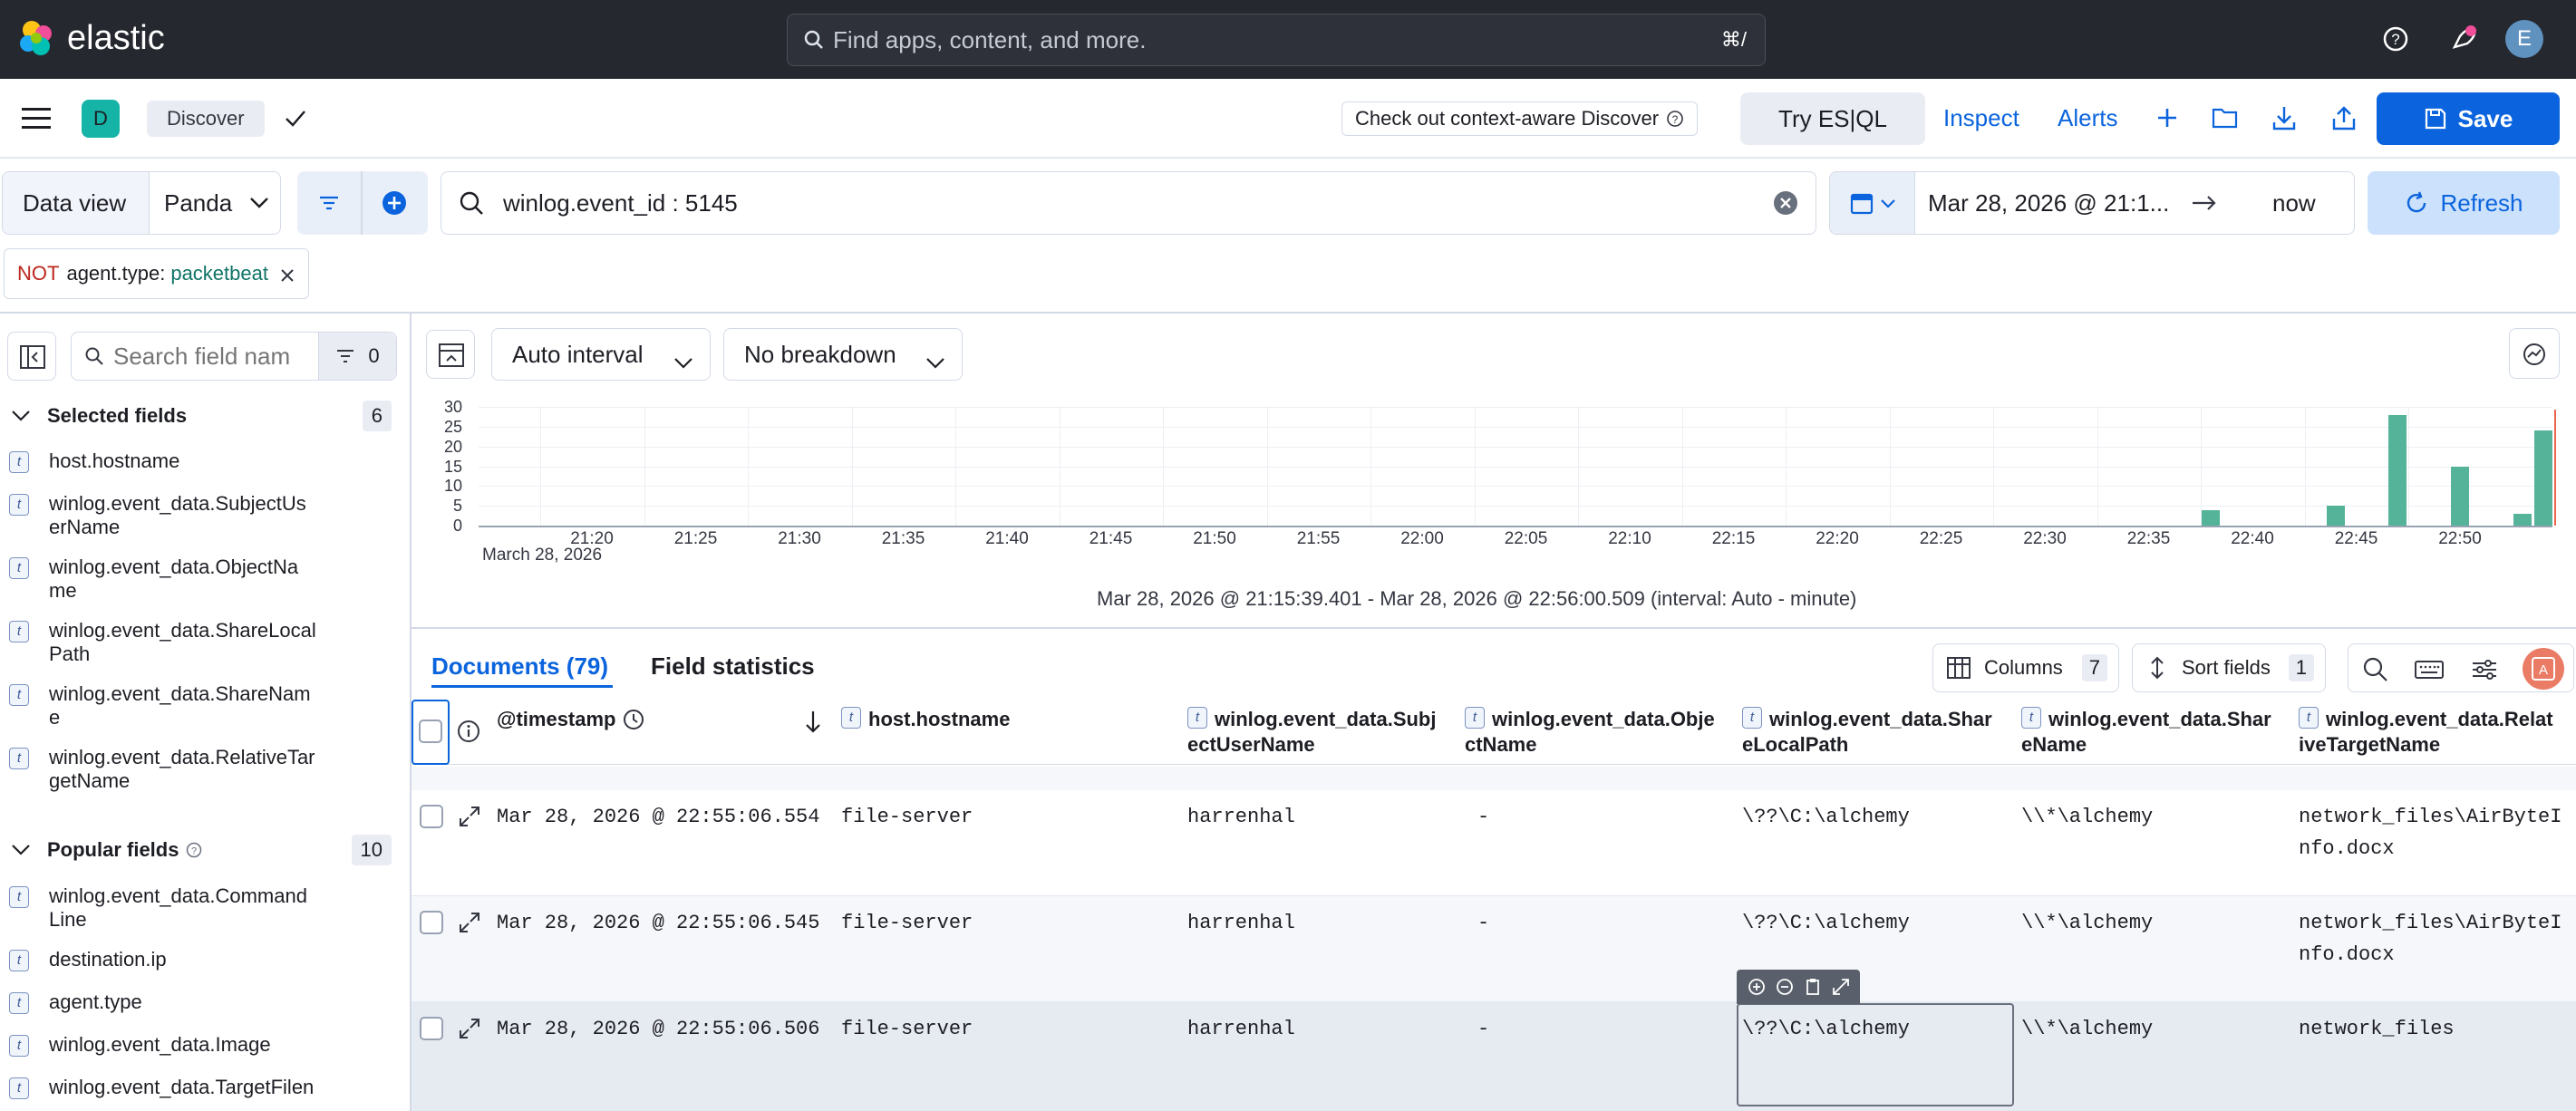  Describe the element at coordinates (199, 908) in the screenshot. I see `popular-field-item: t winlog.event_data.Command Line` at that location.